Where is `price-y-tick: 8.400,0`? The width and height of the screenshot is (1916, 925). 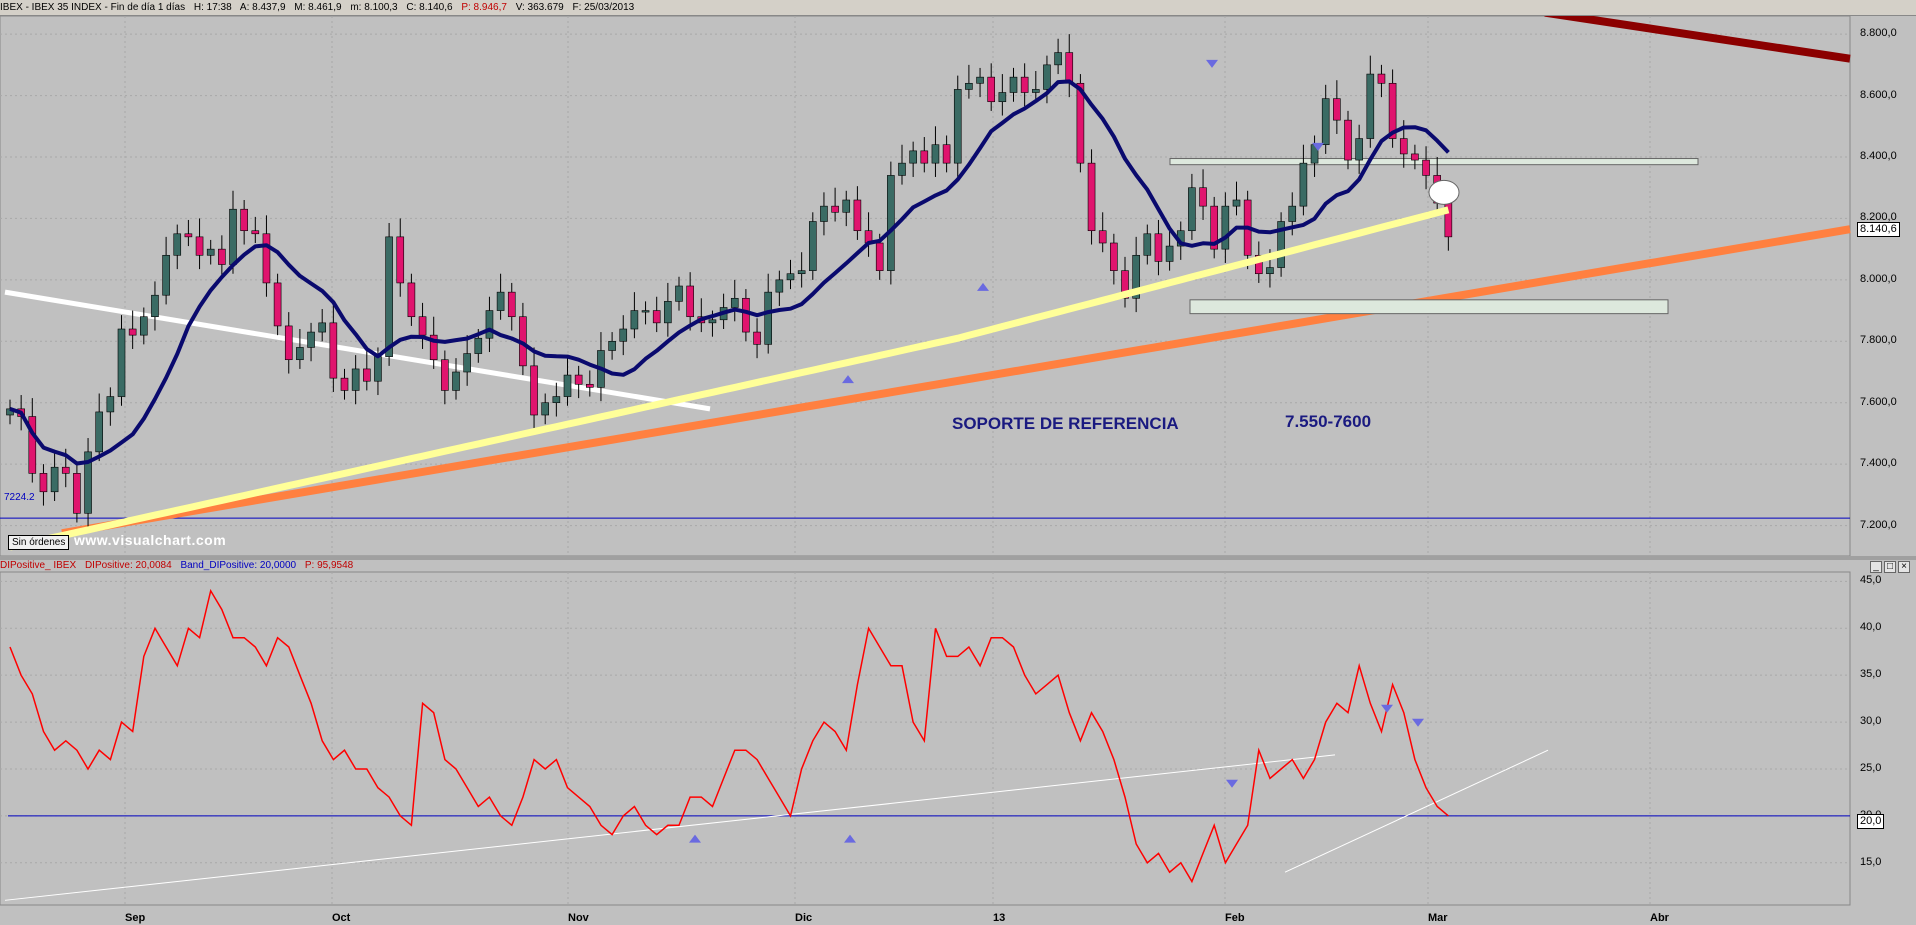 price-y-tick: 8.400,0 is located at coordinates (1878, 156).